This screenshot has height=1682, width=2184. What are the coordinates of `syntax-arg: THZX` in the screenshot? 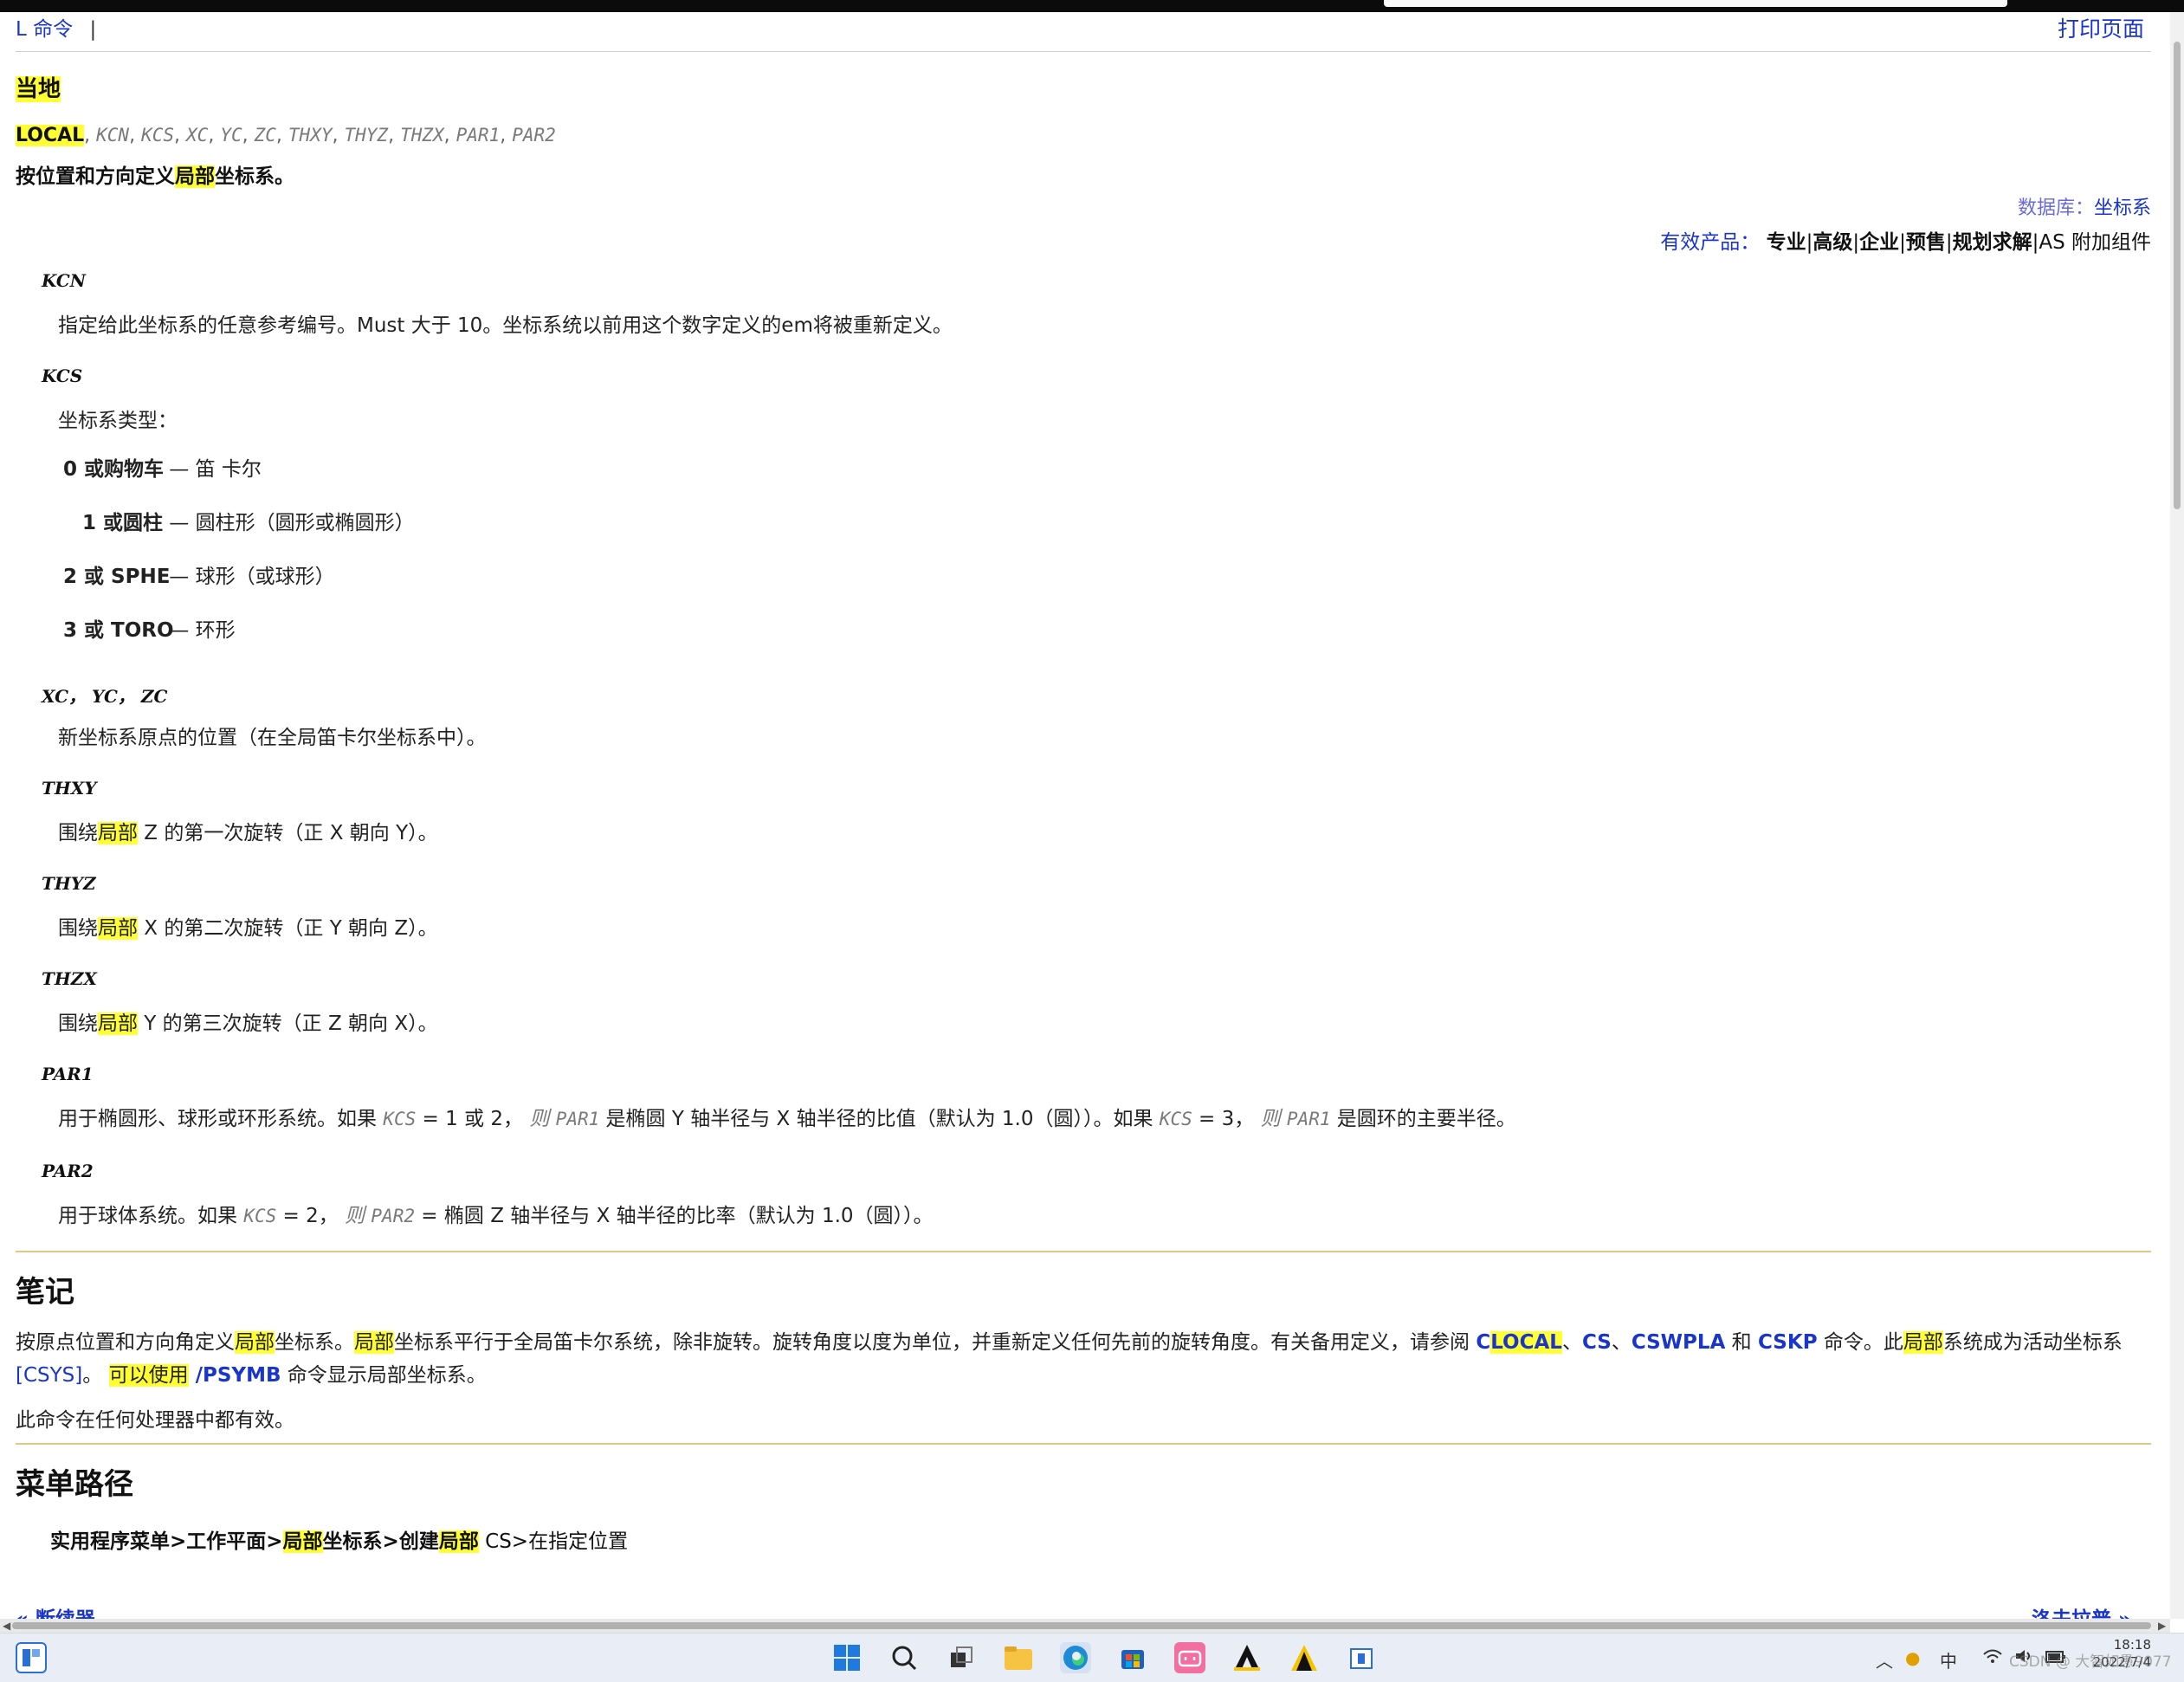 It's located at (422, 135).